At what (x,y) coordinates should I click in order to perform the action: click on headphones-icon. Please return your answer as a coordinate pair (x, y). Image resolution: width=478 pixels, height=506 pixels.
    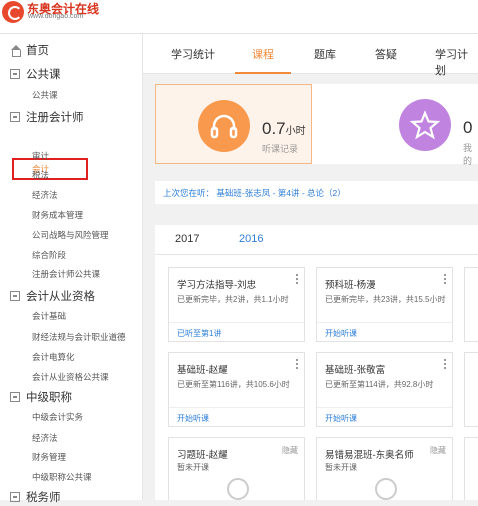
    Looking at the image, I should click on (224, 126).